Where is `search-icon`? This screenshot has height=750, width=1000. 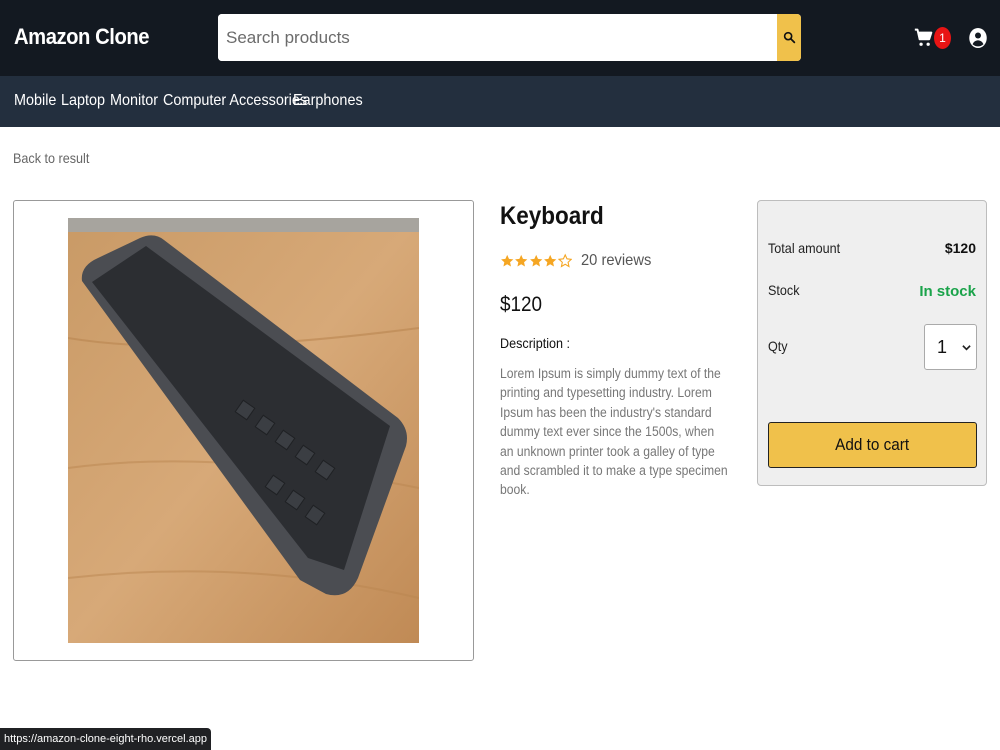
search-icon is located at coordinates (789, 37).